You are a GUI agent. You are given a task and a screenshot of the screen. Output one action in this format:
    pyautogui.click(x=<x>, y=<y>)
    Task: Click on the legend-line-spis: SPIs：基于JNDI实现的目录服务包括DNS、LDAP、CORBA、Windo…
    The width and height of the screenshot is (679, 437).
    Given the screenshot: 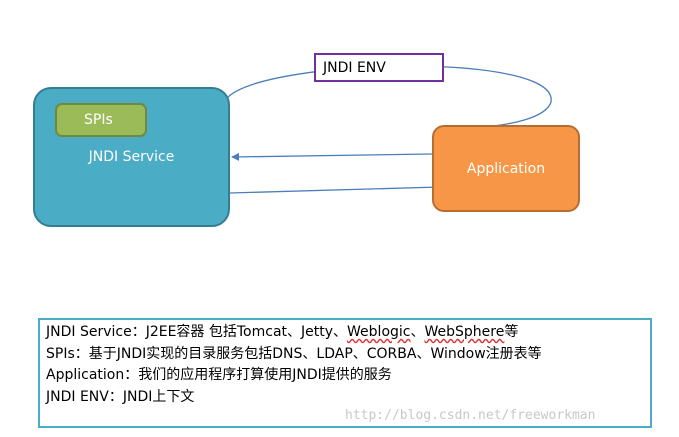 What is the action you would take?
    pyautogui.click(x=294, y=353)
    